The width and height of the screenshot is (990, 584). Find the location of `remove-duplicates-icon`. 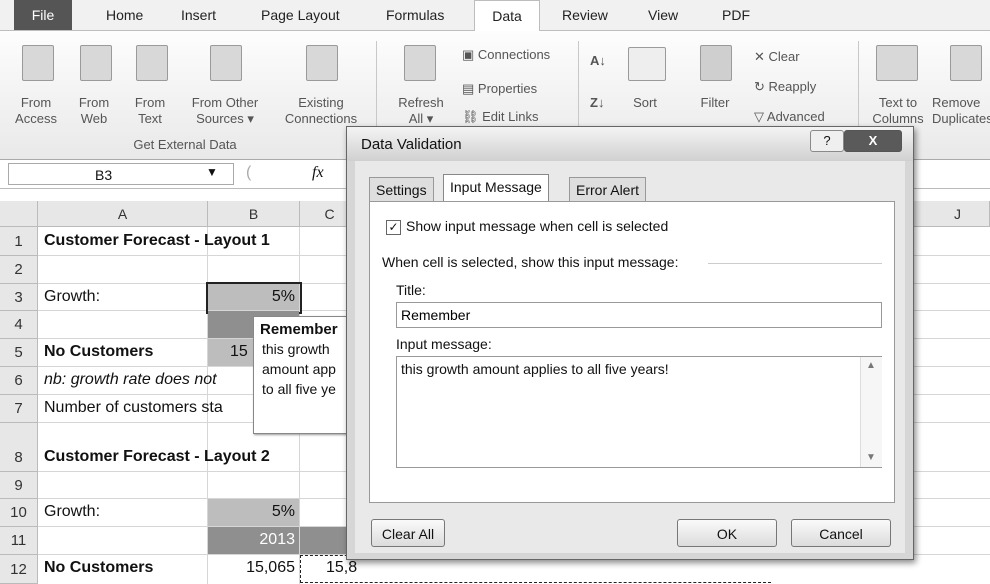

remove-duplicates-icon is located at coordinates (966, 63).